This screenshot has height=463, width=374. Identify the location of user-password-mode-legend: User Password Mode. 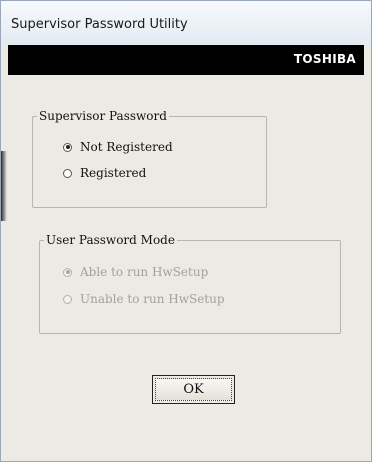
(110, 240).